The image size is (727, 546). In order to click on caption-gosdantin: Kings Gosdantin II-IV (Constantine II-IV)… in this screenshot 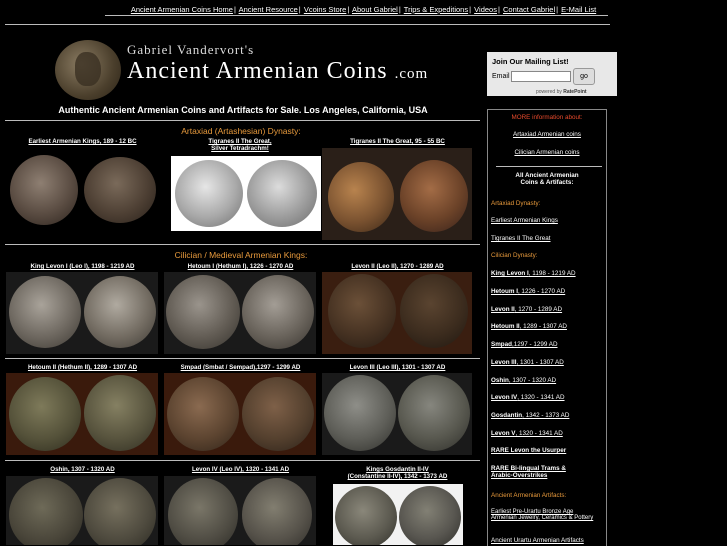, I will do `click(397, 473)`.